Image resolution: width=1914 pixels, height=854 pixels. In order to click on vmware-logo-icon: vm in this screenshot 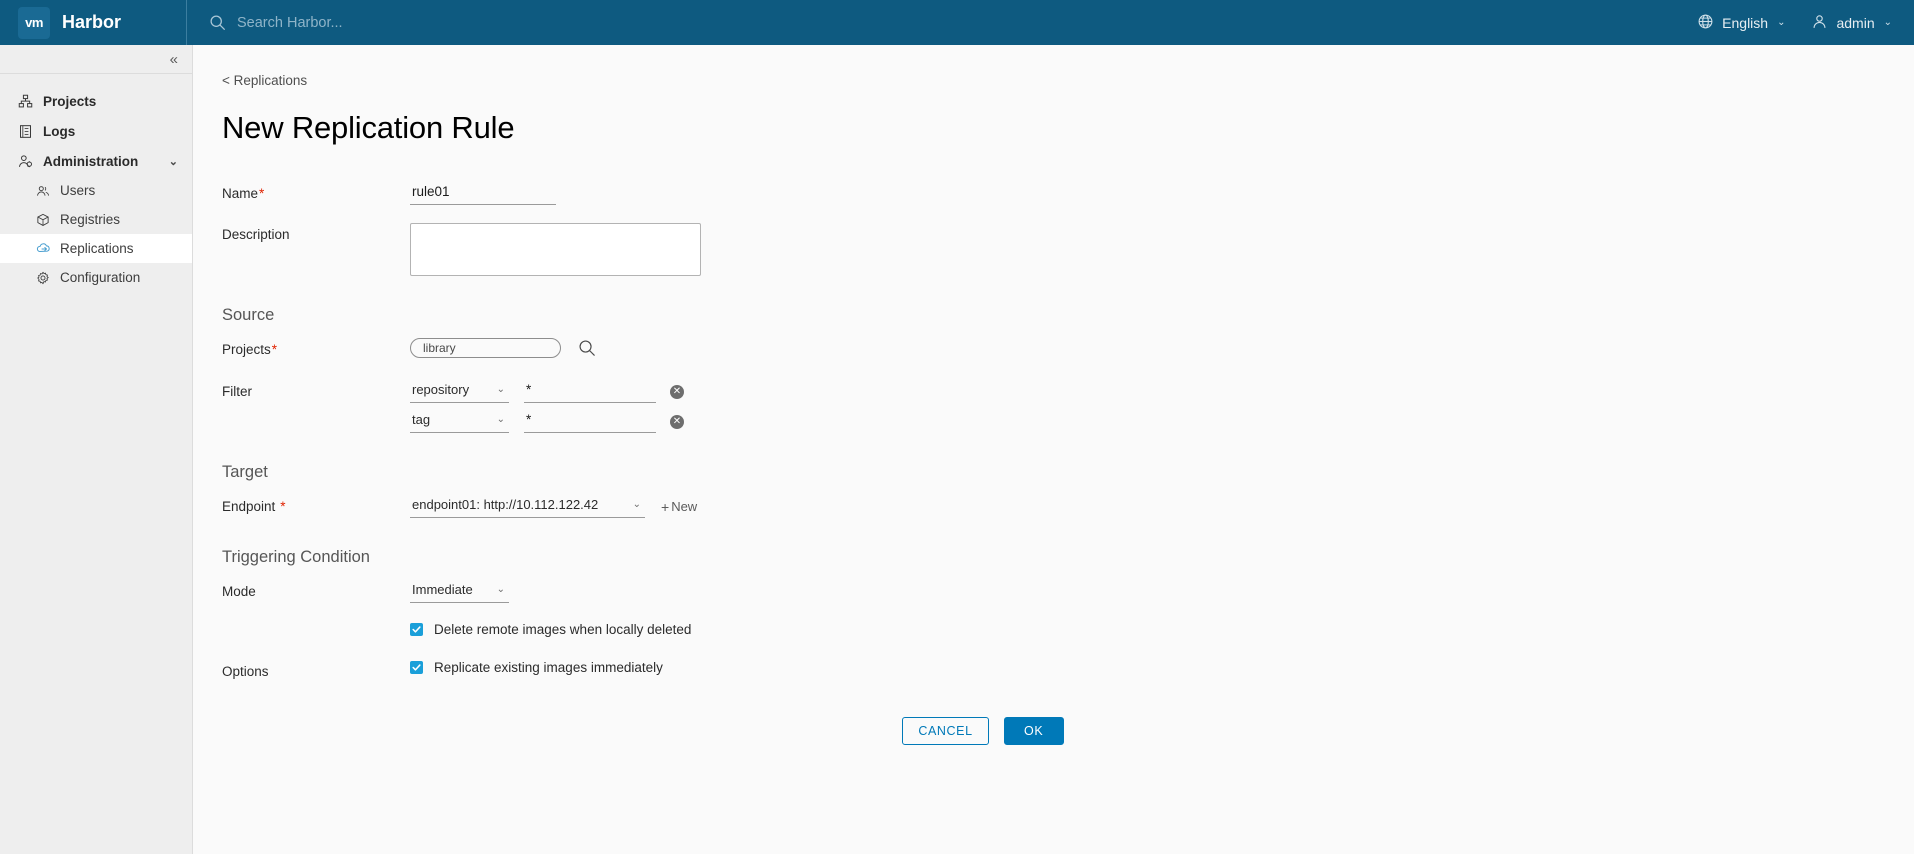, I will do `click(34, 22)`.